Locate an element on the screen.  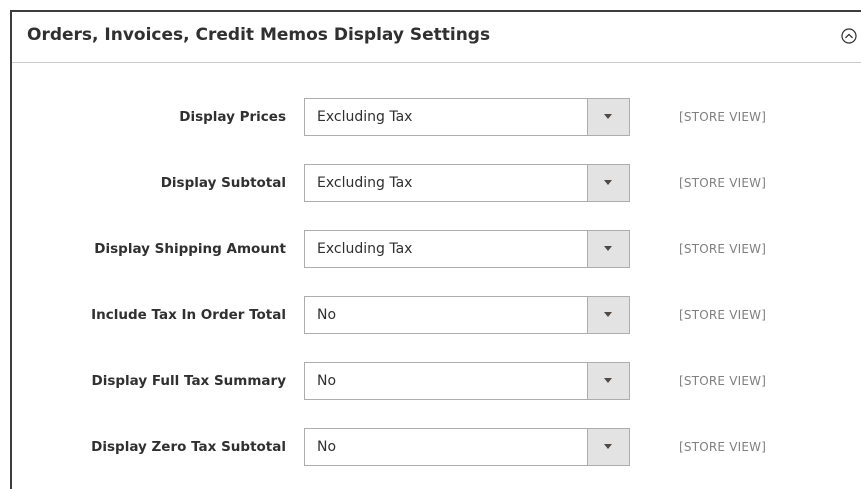
field-label: Display Subtotal is located at coordinates (223, 183).